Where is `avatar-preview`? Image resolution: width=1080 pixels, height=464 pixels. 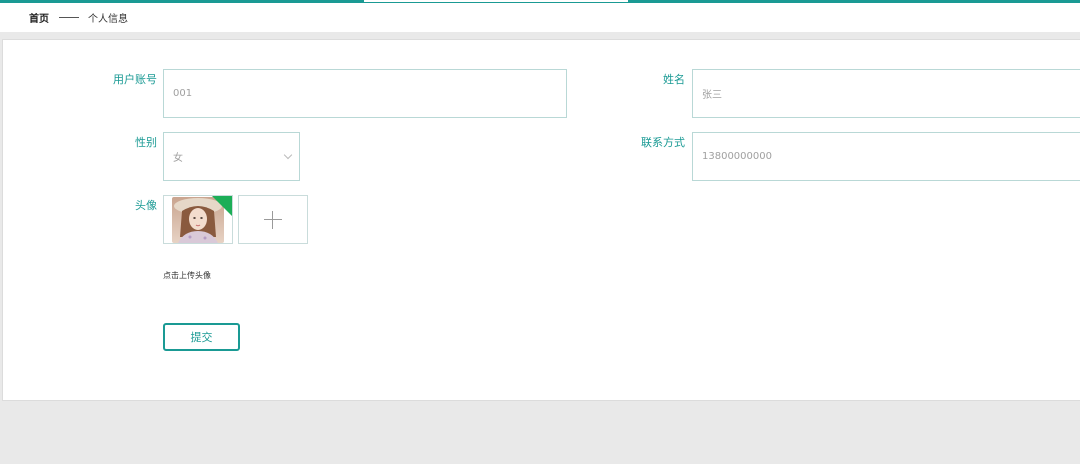 avatar-preview is located at coordinates (198, 219).